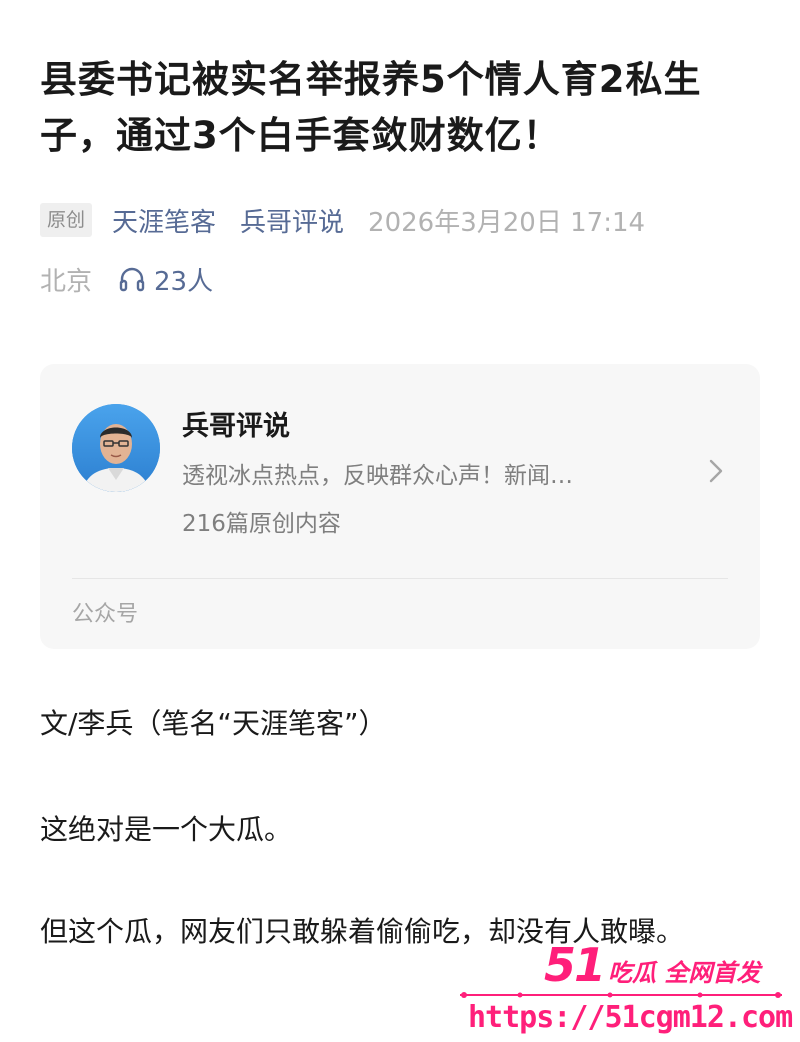  What do you see at coordinates (105, 614) in the screenshot?
I see `card-type-label: 公众号` at bounding box center [105, 614].